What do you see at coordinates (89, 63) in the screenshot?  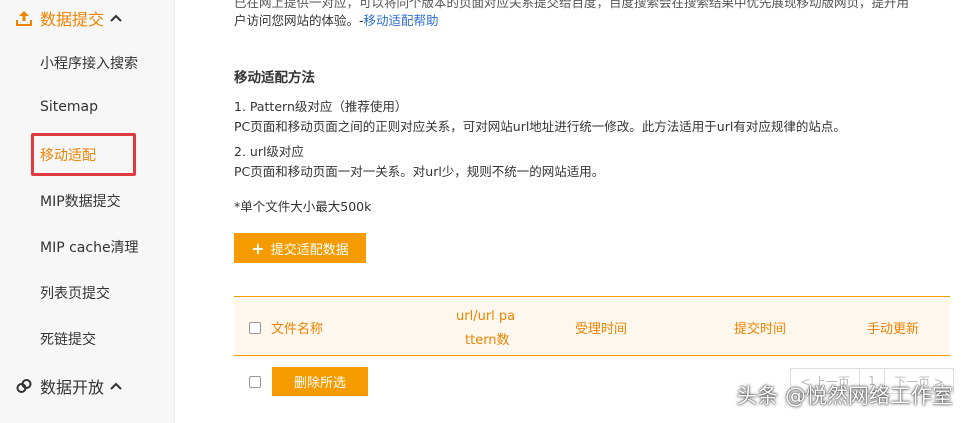 I see `sidebar-item-mini-program: 小程序接入搜索` at bounding box center [89, 63].